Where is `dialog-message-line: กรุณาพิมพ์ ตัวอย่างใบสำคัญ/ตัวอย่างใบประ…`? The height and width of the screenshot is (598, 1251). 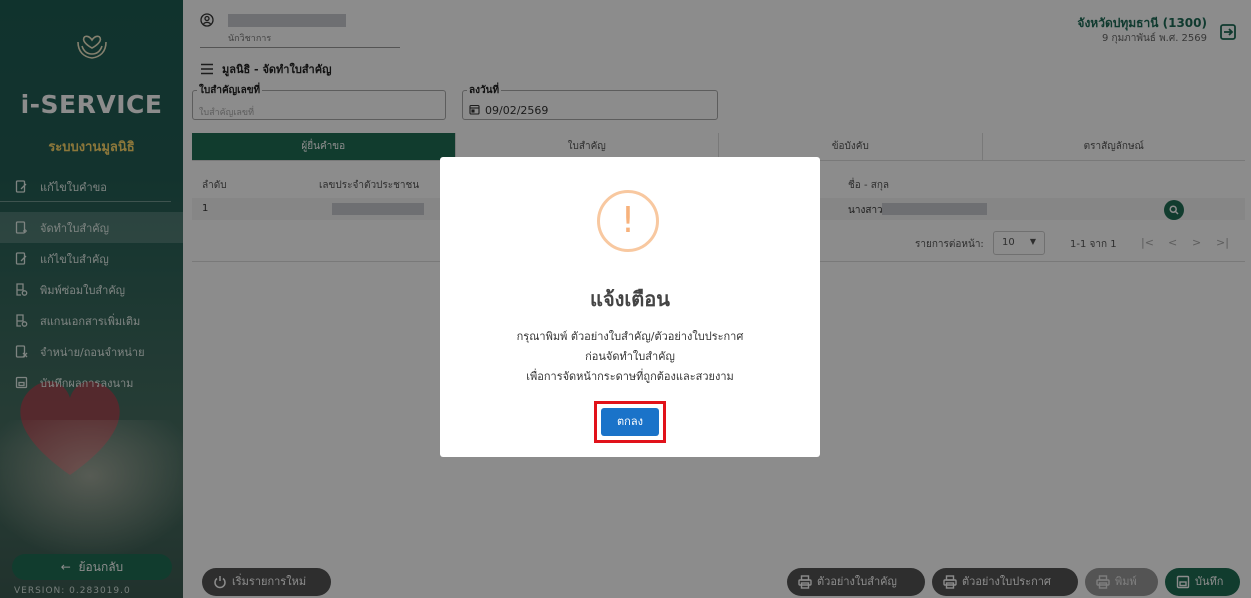 dialog-message-line: กรุณาพิมพ์ ตัวอย่างใบสำคัญ/ตัวอย่างใบประ… is located at coordinates (630, 336).